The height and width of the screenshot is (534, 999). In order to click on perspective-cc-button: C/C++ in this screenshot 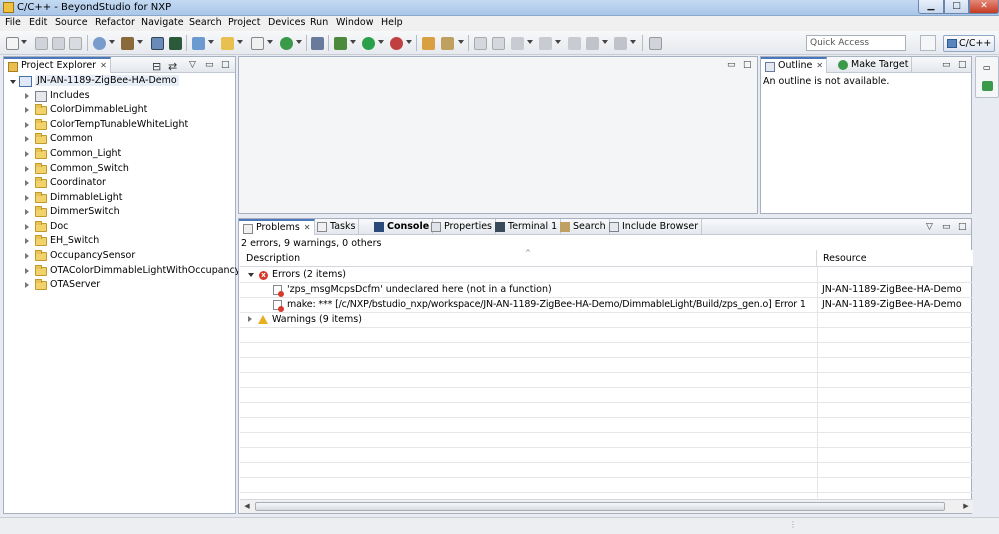, I will do `click(969, 43)`.